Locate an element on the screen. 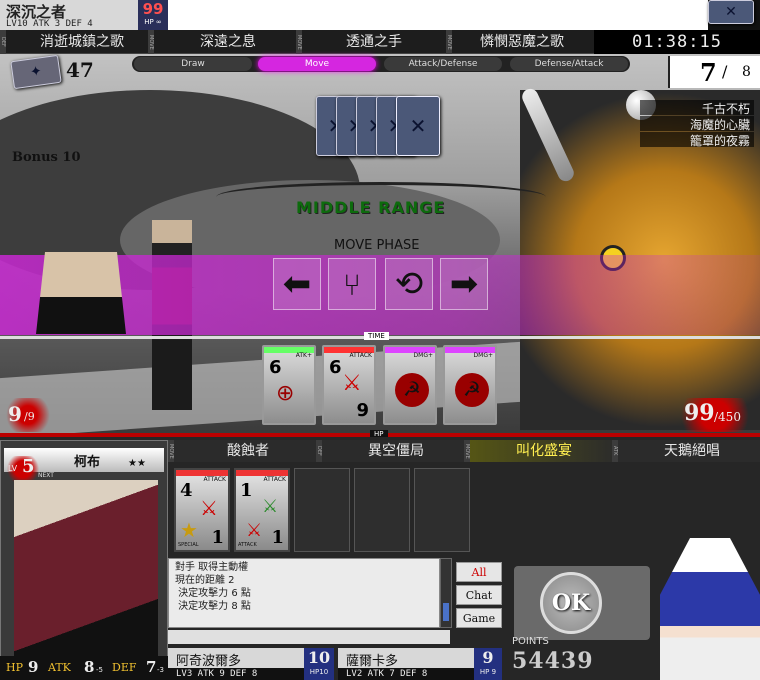  enemy-played-card-4: DMG+ ☭ is located at coordinates (470, 385).